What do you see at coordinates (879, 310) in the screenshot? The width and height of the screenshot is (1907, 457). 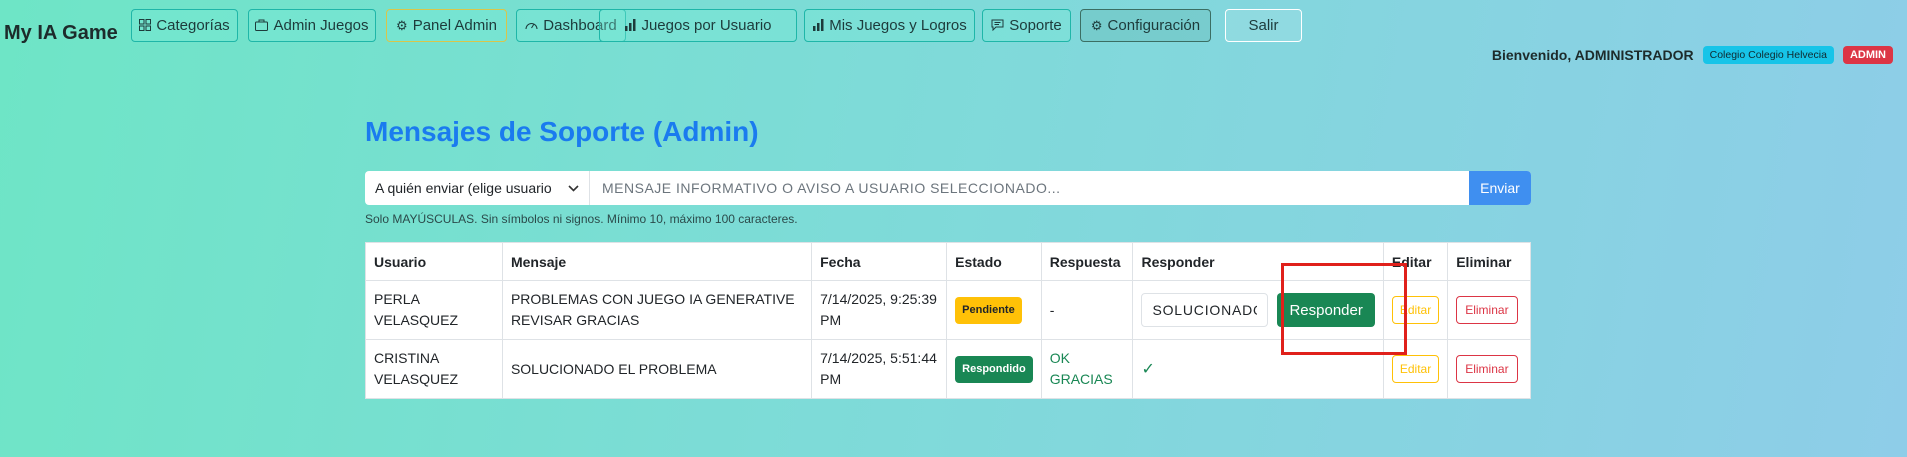 I see `cell-fecha: 7/14/2025, 9:25:39 PM` at bounding box center [879, 310].